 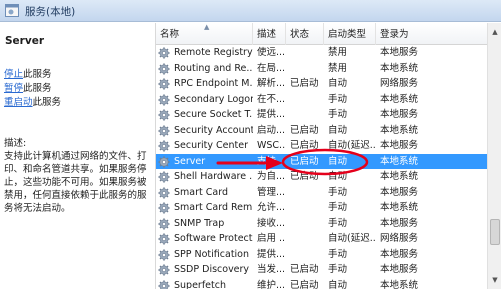 I want to click on service-name: Secondary Logon, so click(x=213, y=99).